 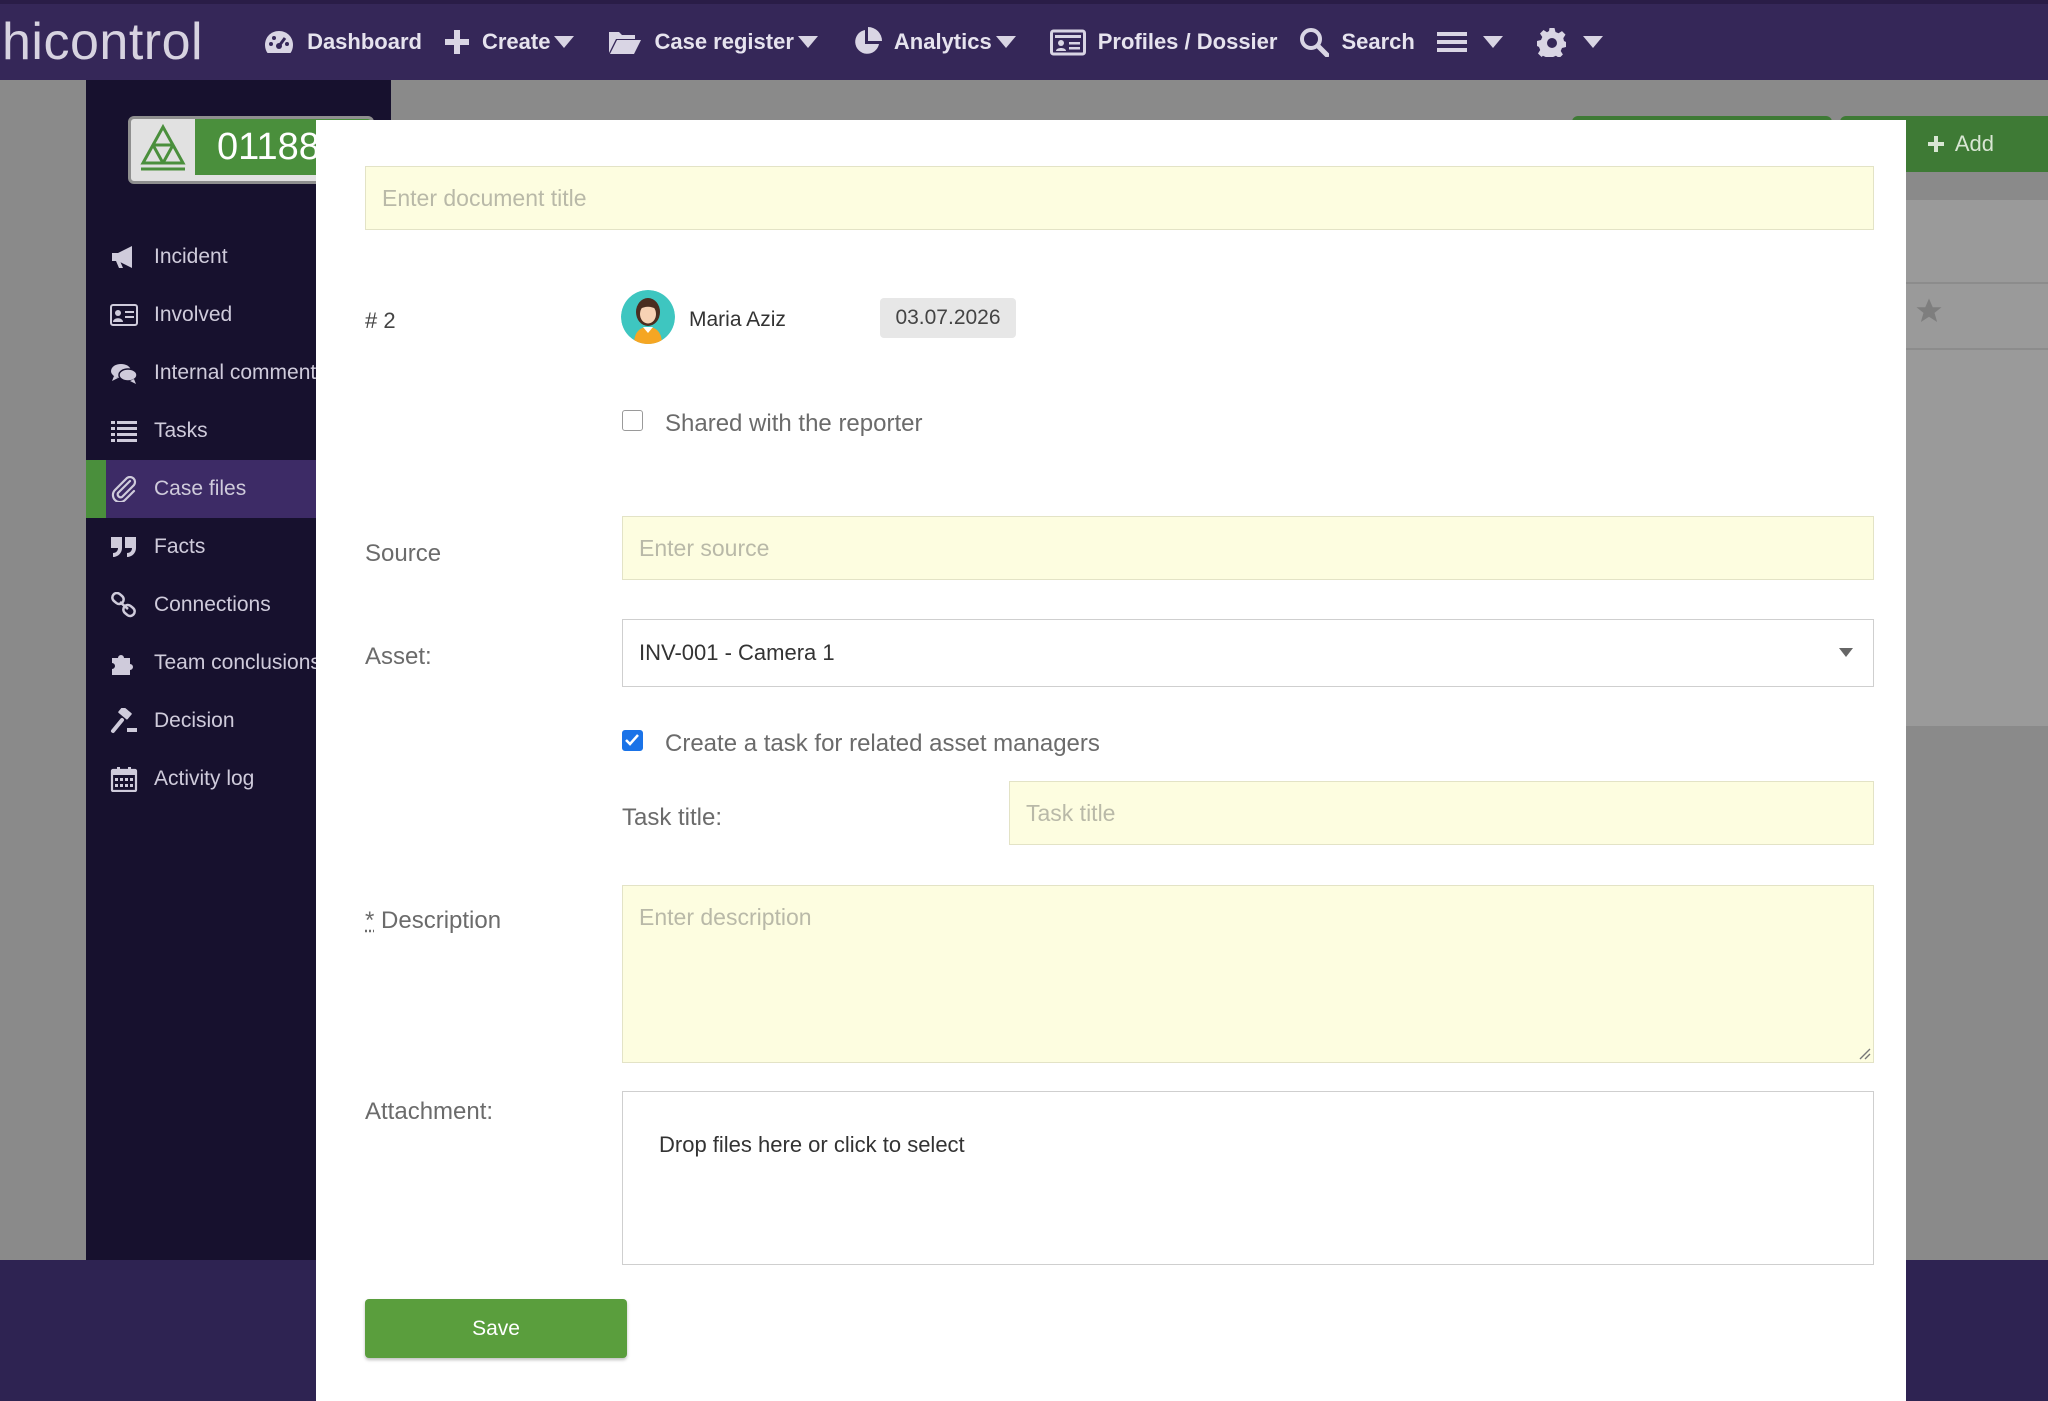 What do you see at coordinates (403, 553) in the screenshot?
I see `source-label: Source` at bounding box center [403, 553].